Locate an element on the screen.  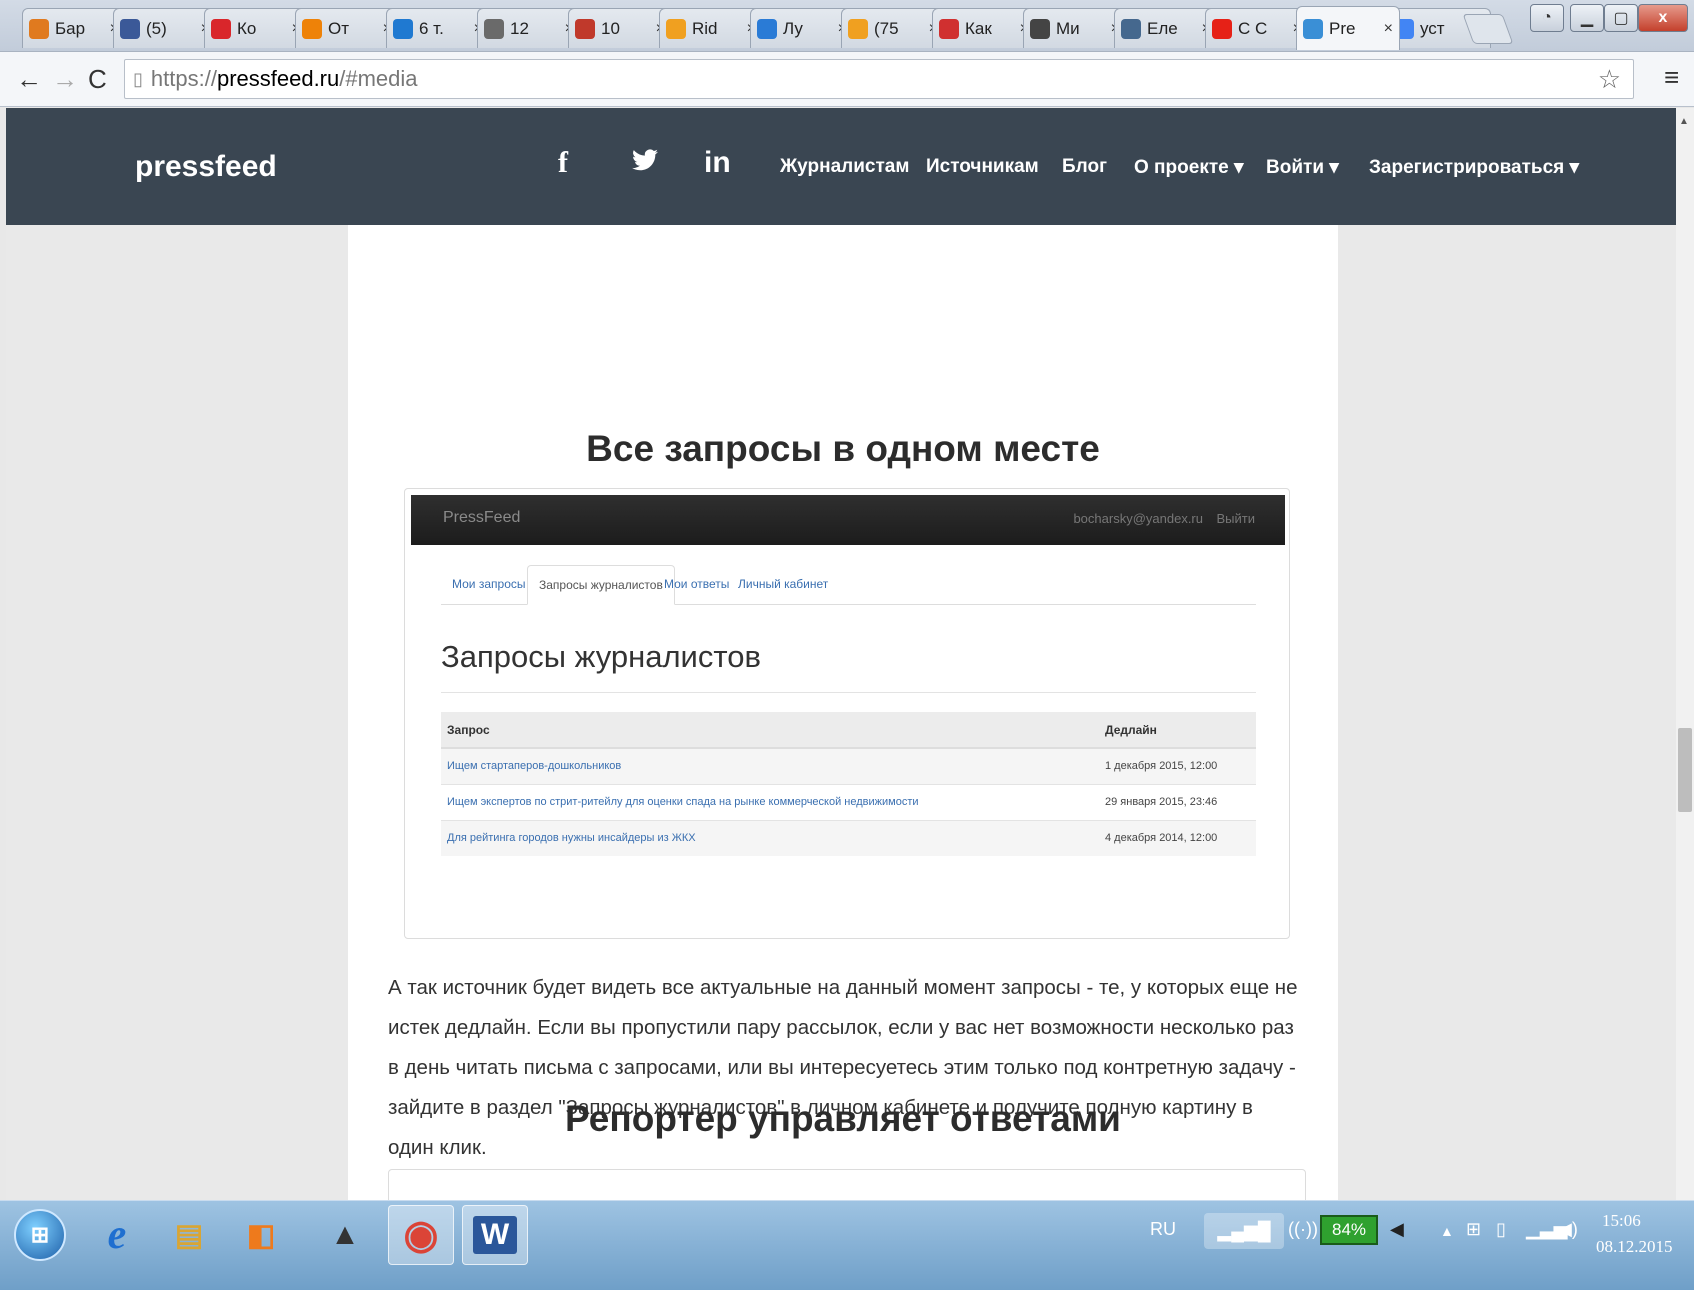
tab-title: Бар is located at coordinates (70, 28).